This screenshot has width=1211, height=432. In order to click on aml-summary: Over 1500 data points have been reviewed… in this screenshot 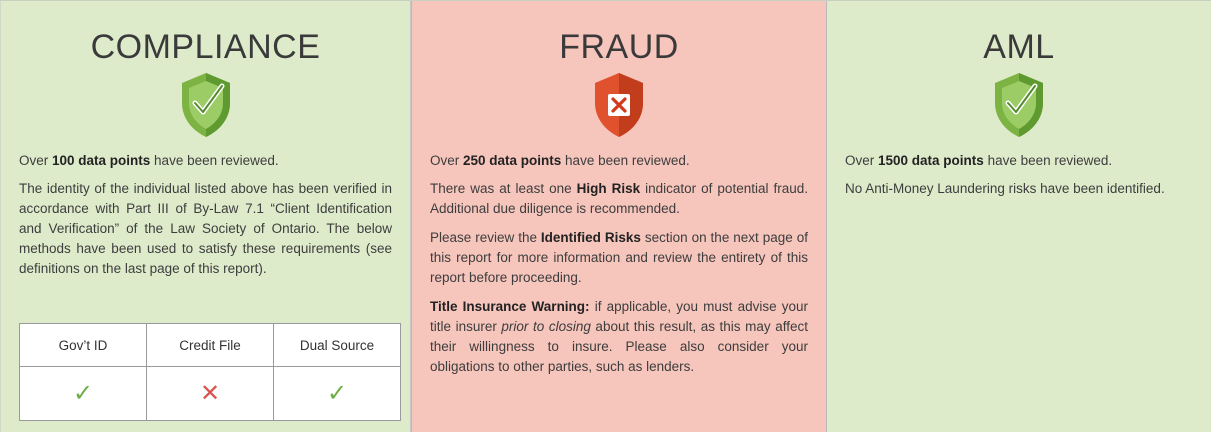, I will do `click(979, 160)`.